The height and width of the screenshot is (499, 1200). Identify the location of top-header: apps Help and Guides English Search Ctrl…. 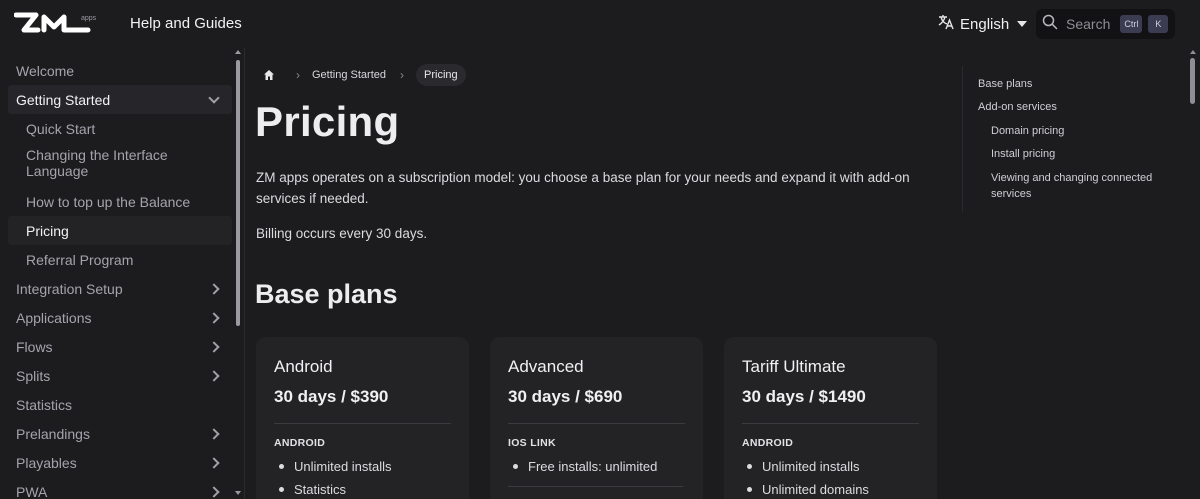
(600, 24).